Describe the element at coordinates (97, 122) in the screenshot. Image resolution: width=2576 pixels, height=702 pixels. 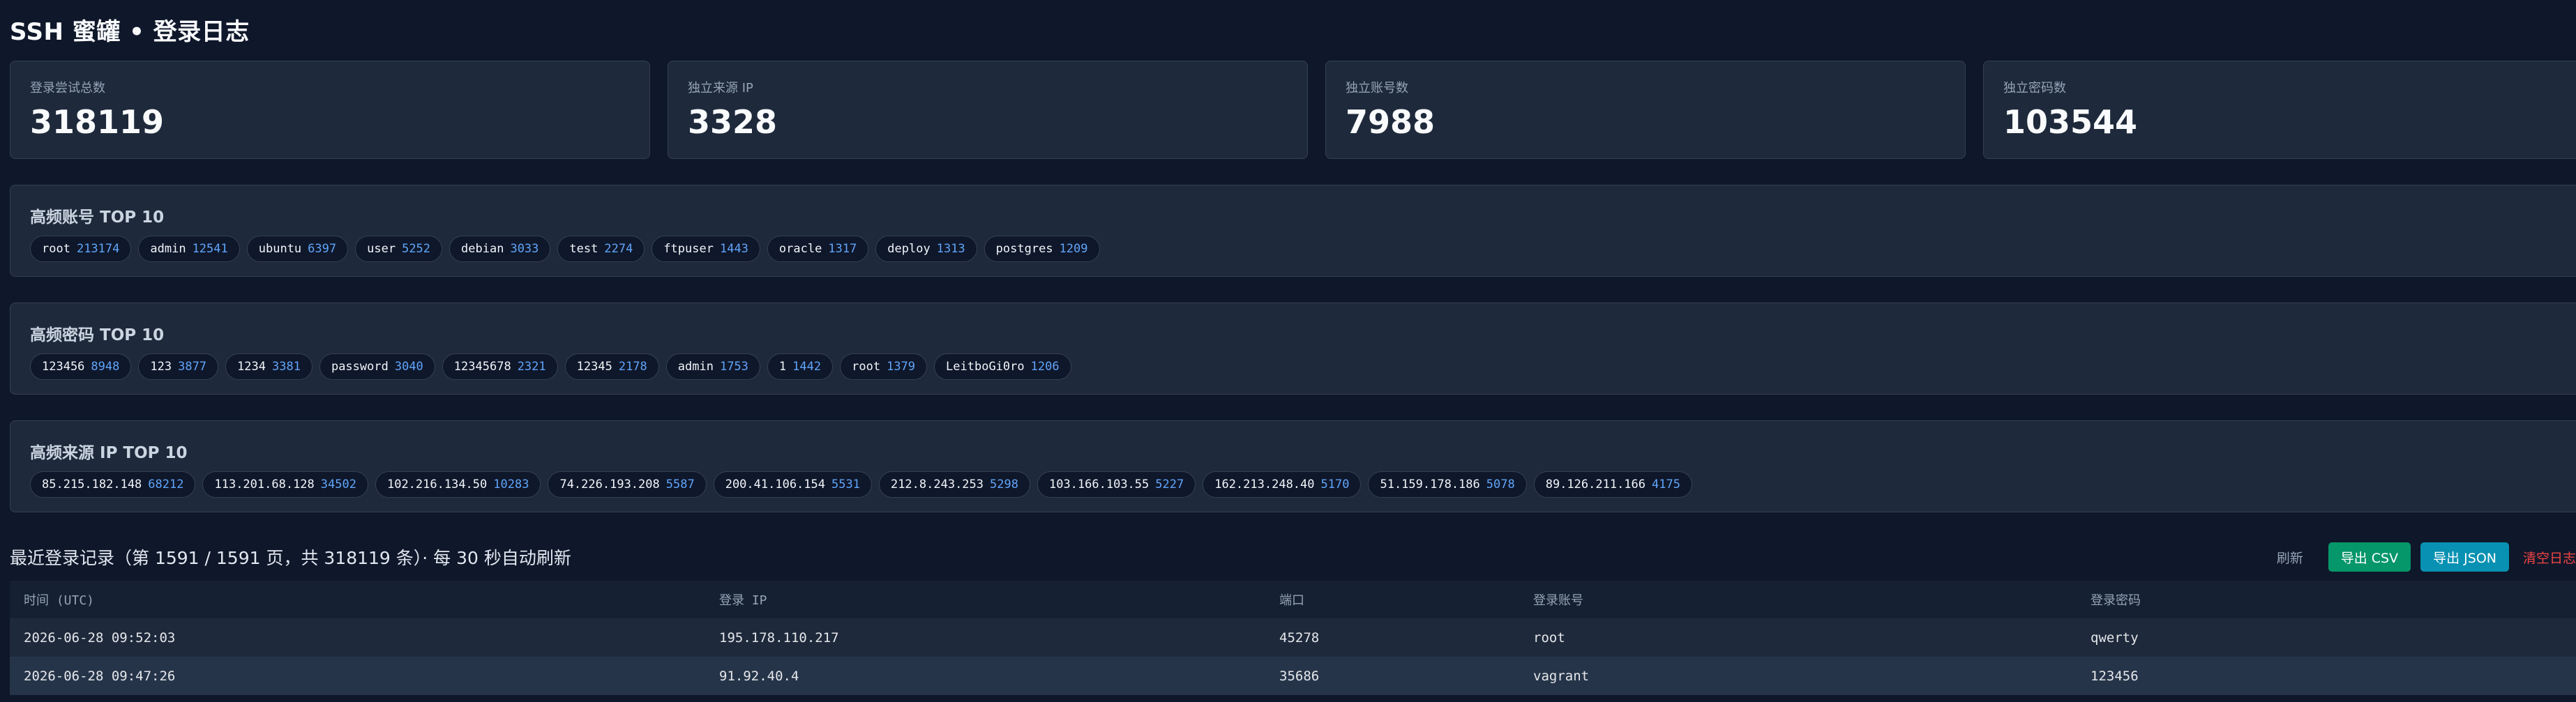
I see `stat-value: 318119` at that location.